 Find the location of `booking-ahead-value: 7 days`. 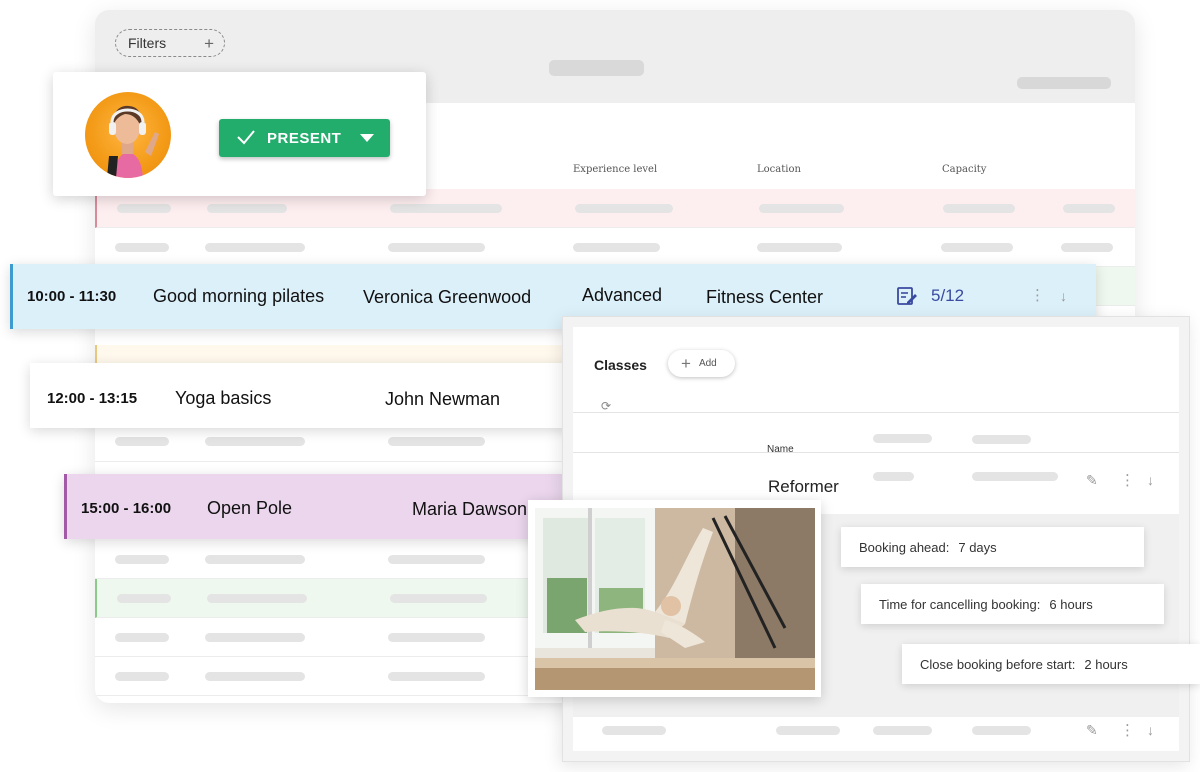

booking-ahead-value: 7 days is located at coordinates (977, 547).